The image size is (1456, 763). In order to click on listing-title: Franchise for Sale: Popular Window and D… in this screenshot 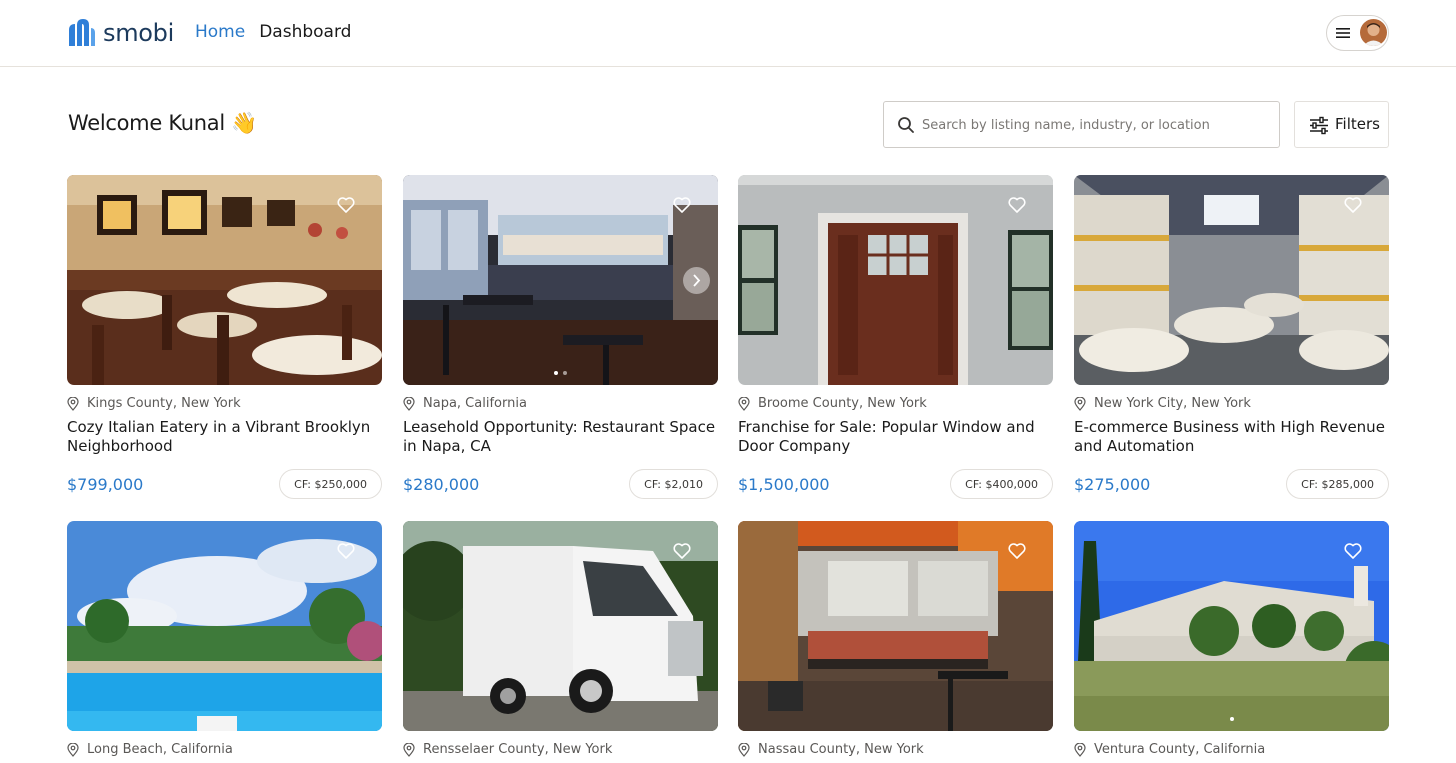, I will do `click(895, 437)`.